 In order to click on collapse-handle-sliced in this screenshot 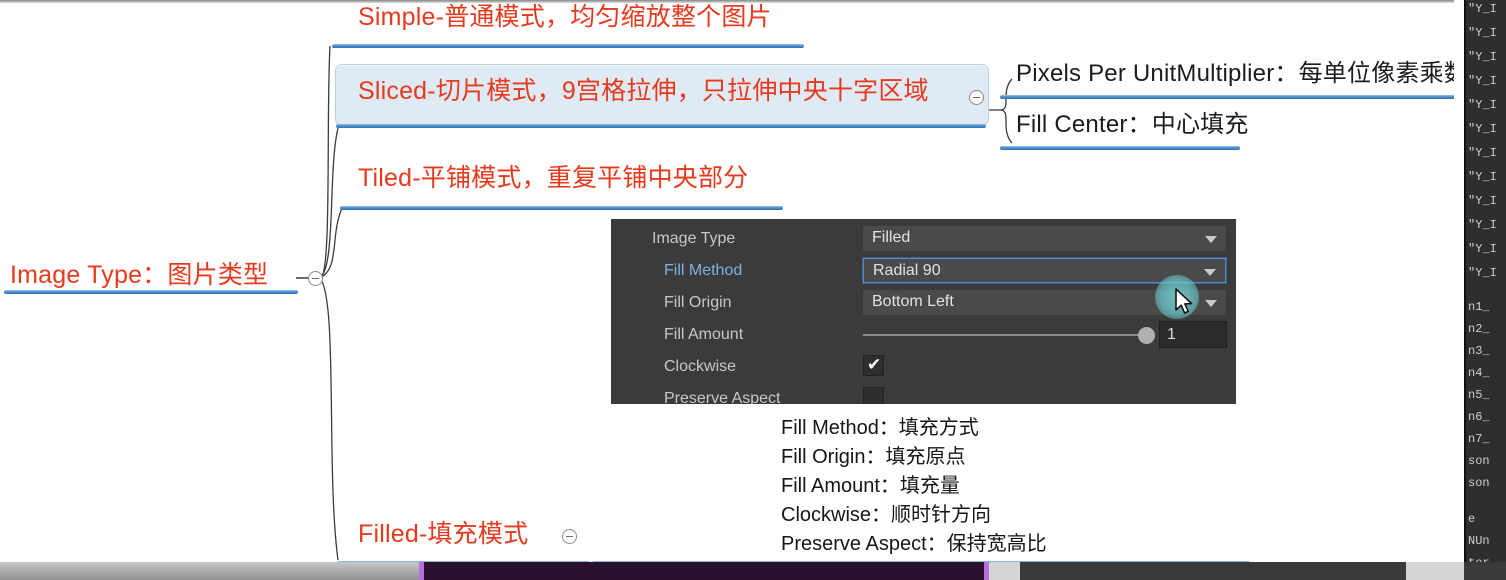, I will do `click(976, 97)`.